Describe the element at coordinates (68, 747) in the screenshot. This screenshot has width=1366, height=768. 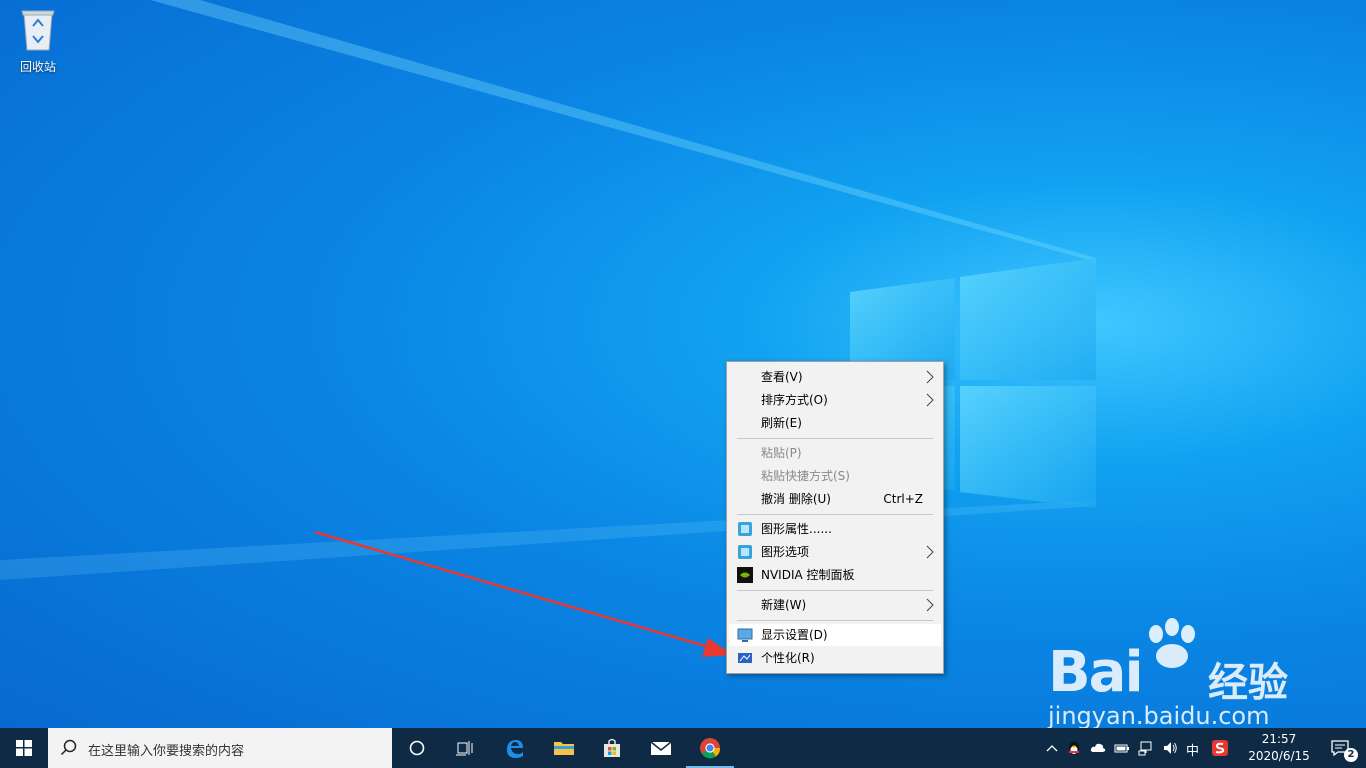
I see `search-icon` at that location.